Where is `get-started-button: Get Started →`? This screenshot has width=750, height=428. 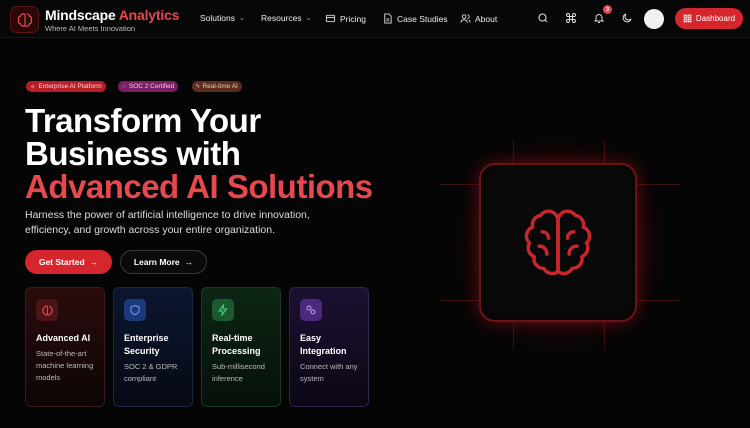
get-started-button: Get Started → is located at coordinates (68, 262).